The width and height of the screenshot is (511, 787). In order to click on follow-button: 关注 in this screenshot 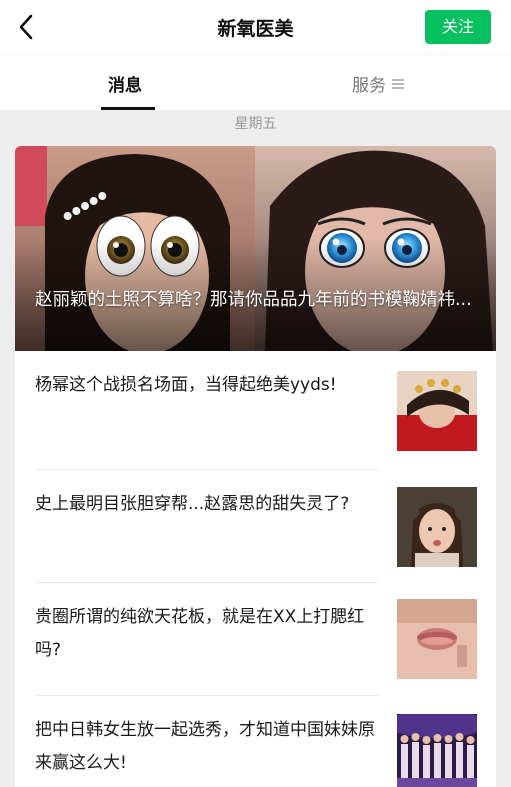, I will do `click(458, 27)`.